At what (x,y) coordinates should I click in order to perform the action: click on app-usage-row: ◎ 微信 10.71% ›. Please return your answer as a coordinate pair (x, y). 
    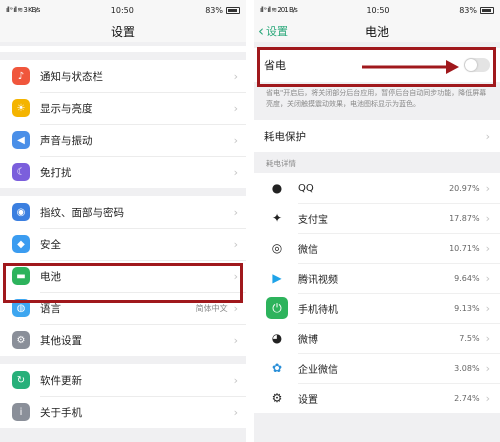
    Looking at the image, I should click on (377, 248).